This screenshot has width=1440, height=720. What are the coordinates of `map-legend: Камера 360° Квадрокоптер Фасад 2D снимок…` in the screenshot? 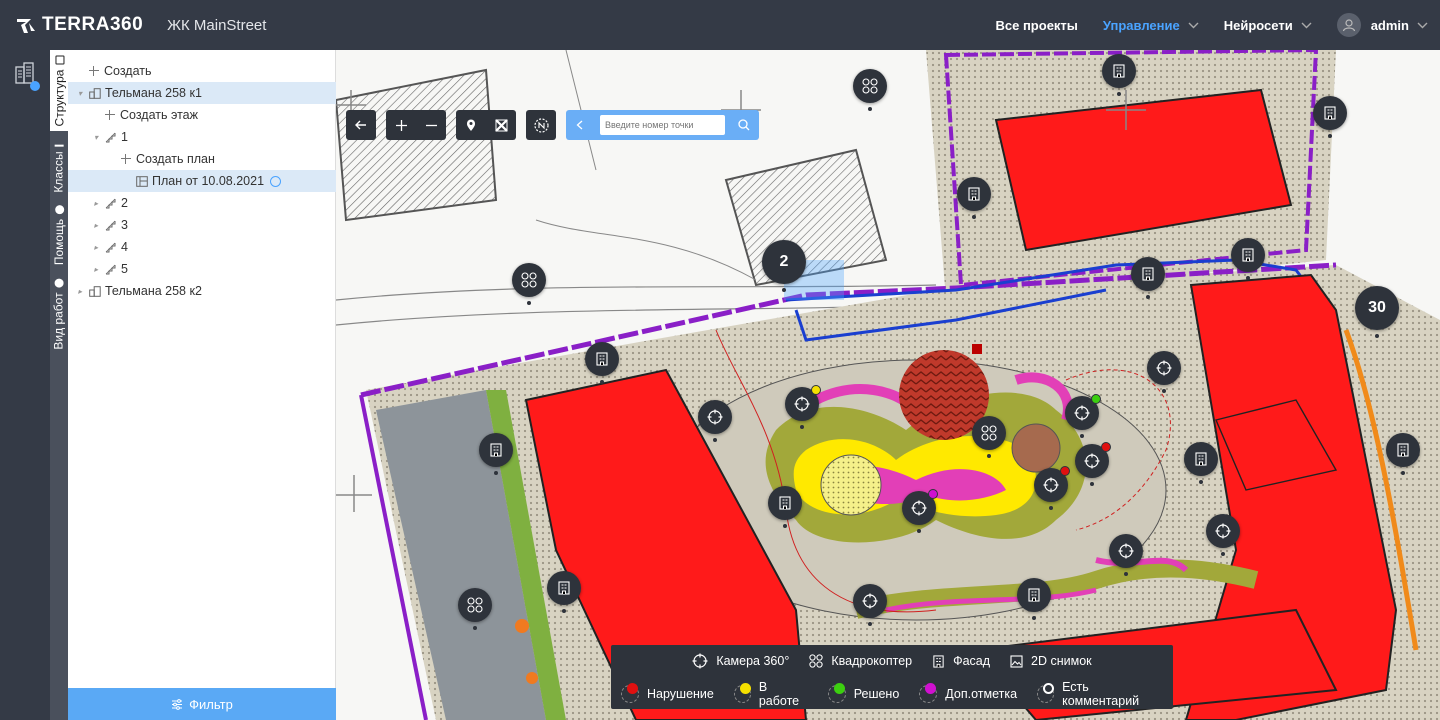 It's located at (892, 677).